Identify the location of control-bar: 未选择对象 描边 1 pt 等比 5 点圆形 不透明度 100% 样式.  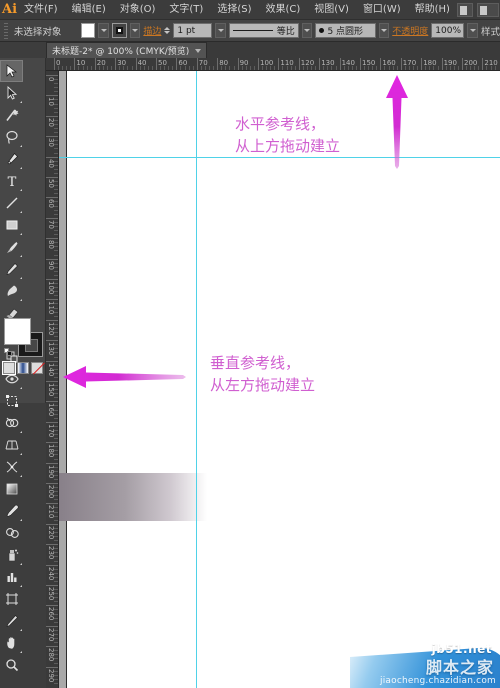
(250, 31).